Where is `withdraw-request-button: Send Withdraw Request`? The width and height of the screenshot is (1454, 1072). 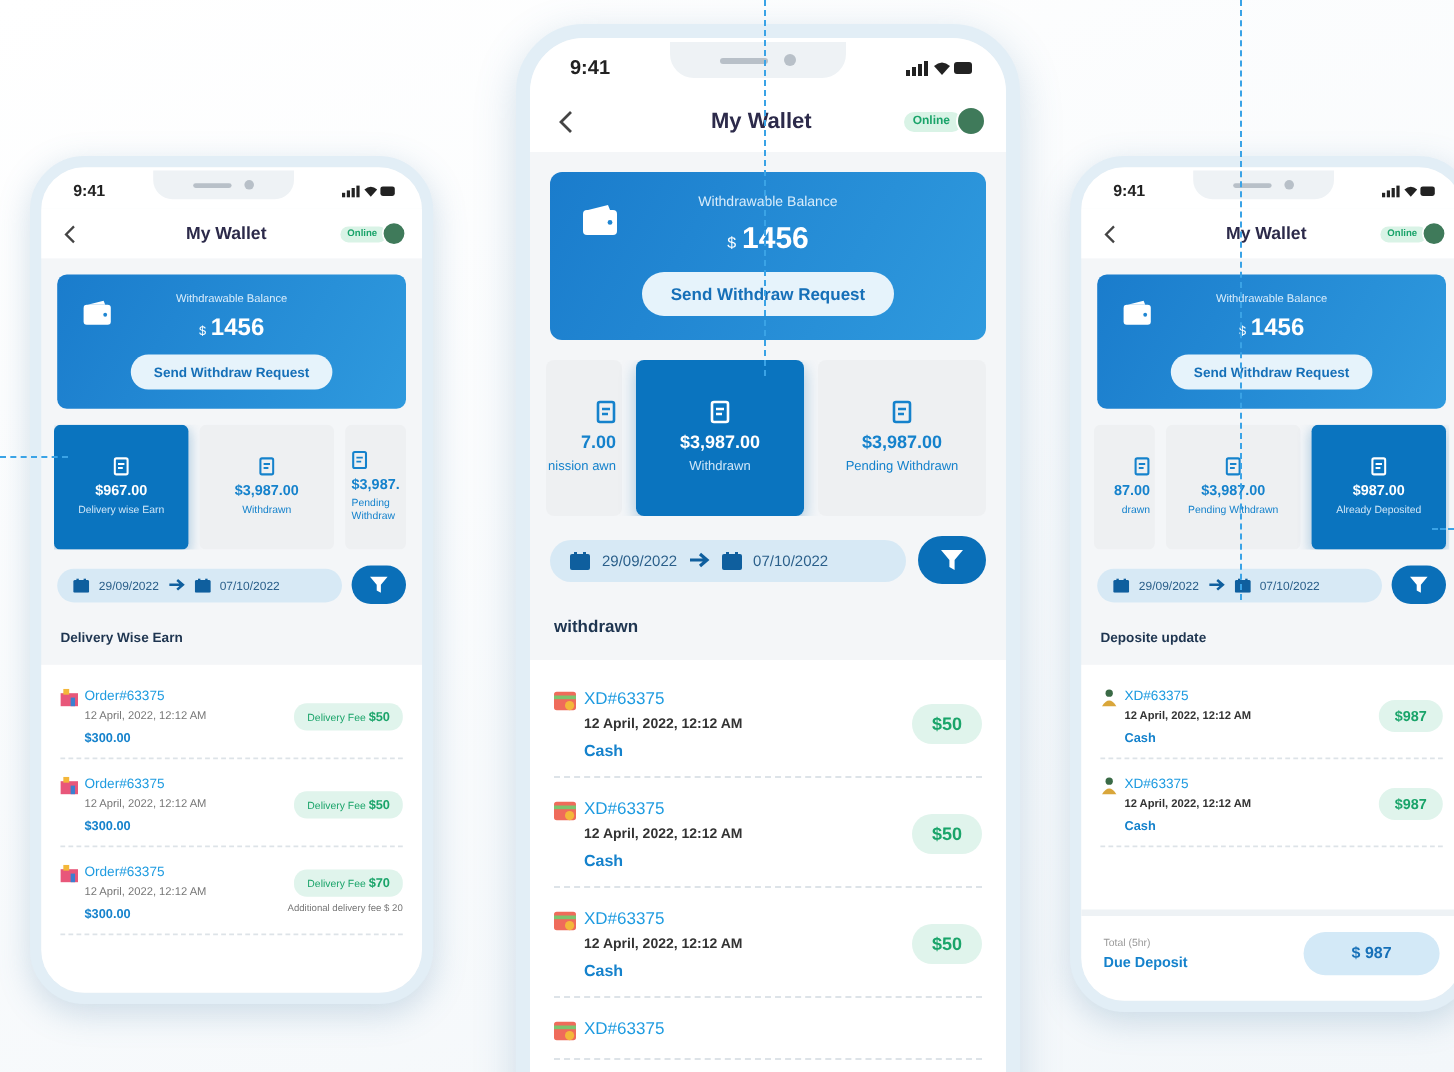
withdraw-request-button: Send Withdraw Request is located at coordinates (768, 294).